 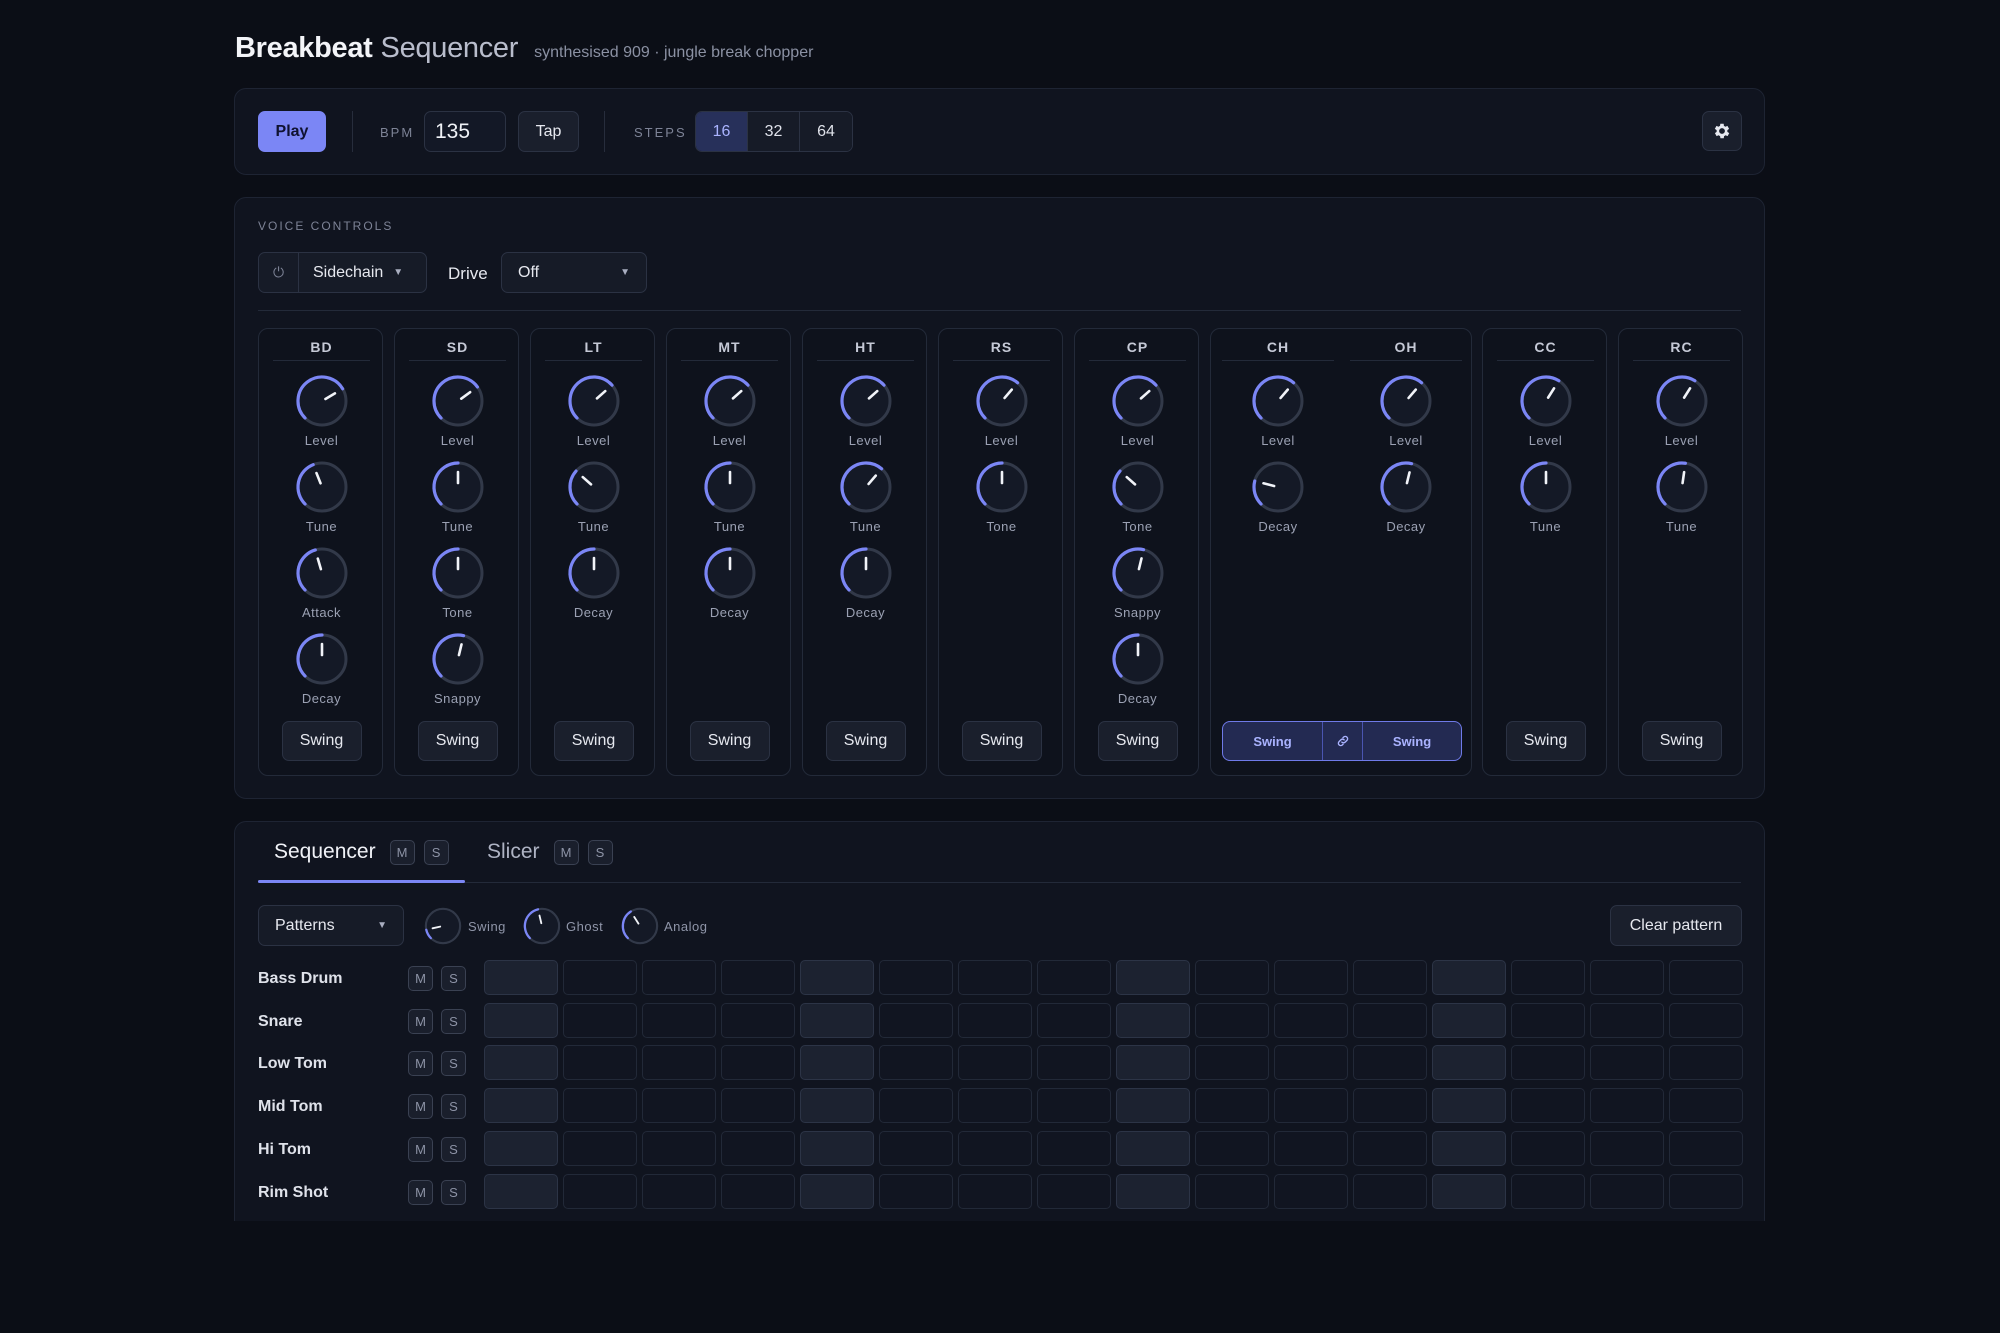 I want to click on row-rim-shot-mute-button: M, so click(x=420, y=1192).